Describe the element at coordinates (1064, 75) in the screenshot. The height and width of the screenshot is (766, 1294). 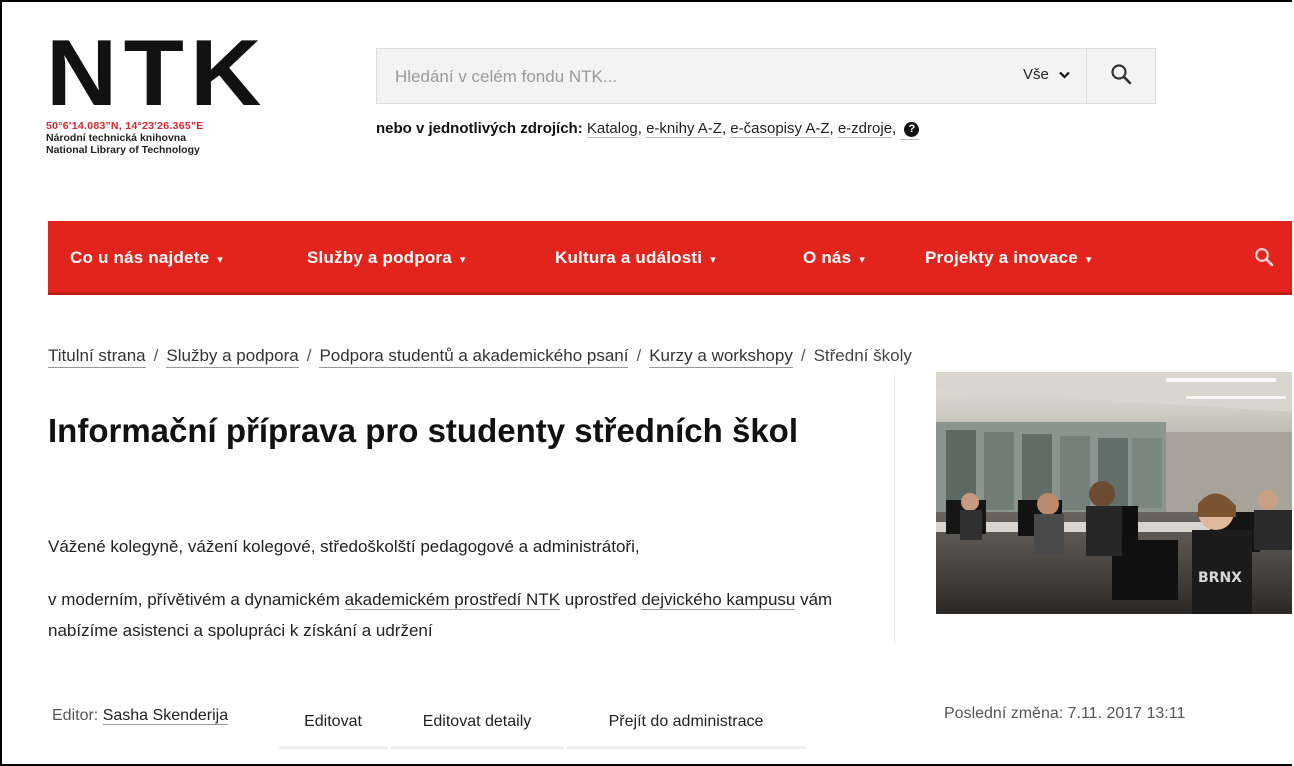
I see `chevron-down-icon` at that location.